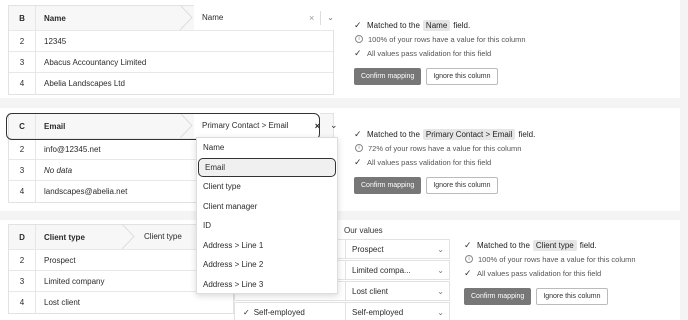 This screenshot has width=688, height=320. I want to click on dropdown-option-address-line-1: Address > Line 1, so click(267, 246).